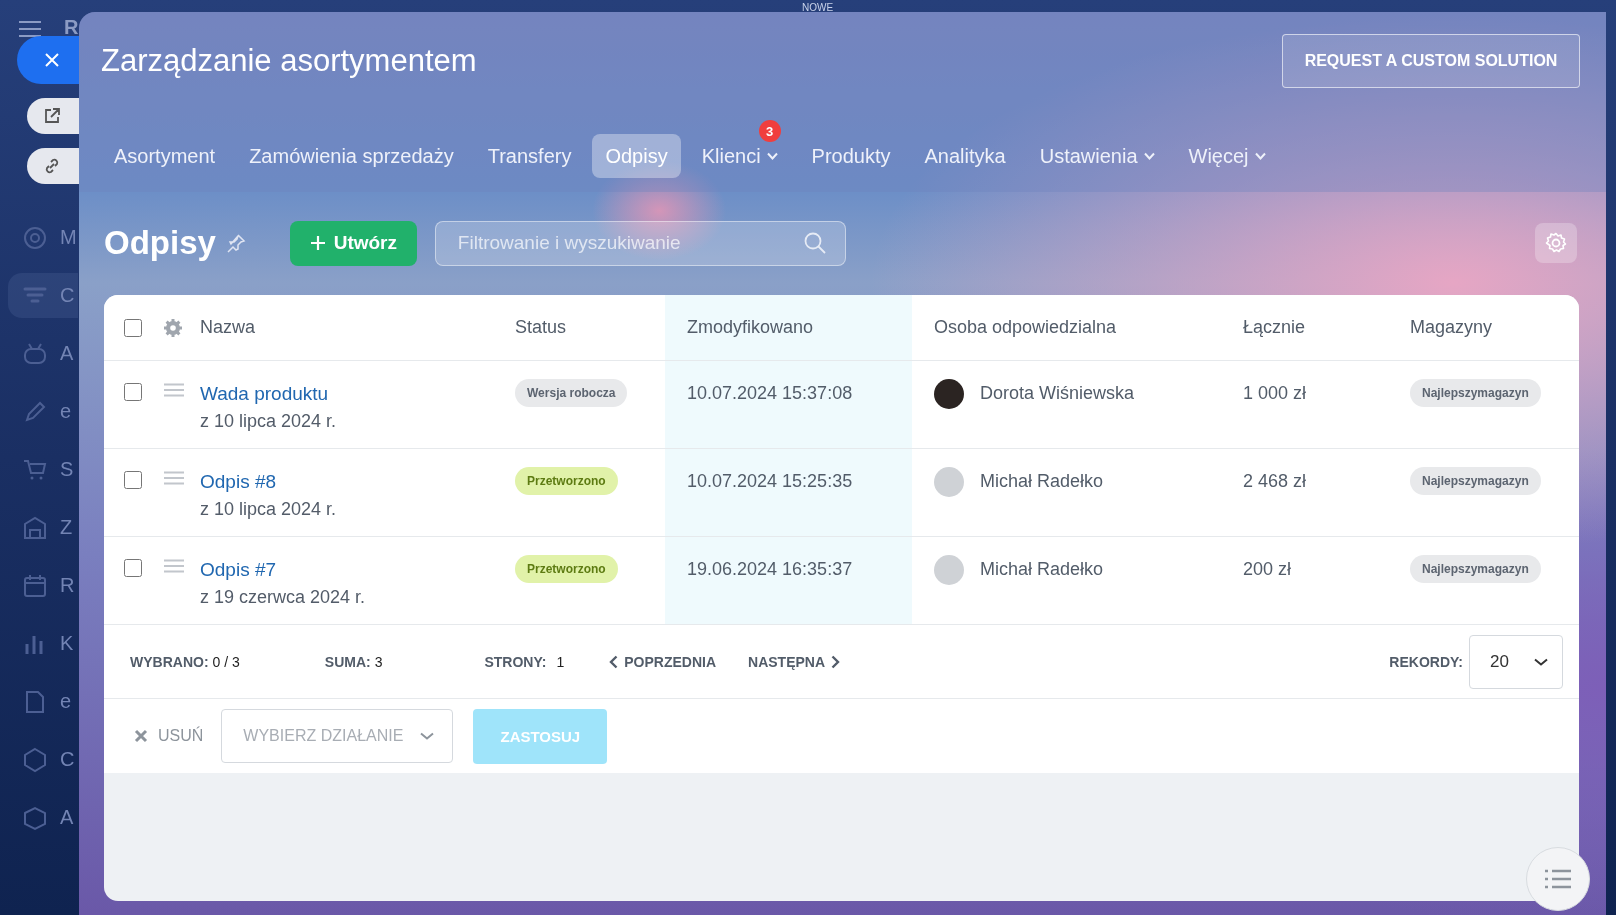 Image resolution: width=1616 pixels, height=915 pixels. Describe the element at coordinates (663, 661) in the screenshot. I see `previous-page-link: POPRZEDNIA` at that location.